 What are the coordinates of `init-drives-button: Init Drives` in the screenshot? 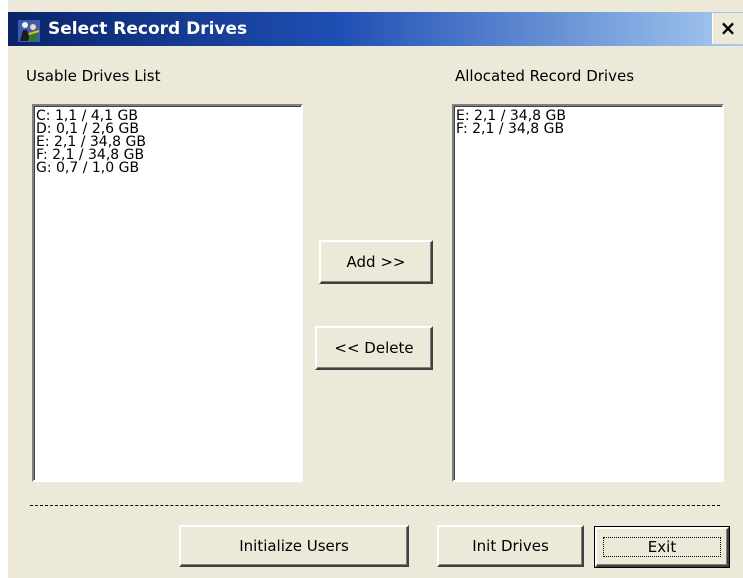 It's located at (510, 546).